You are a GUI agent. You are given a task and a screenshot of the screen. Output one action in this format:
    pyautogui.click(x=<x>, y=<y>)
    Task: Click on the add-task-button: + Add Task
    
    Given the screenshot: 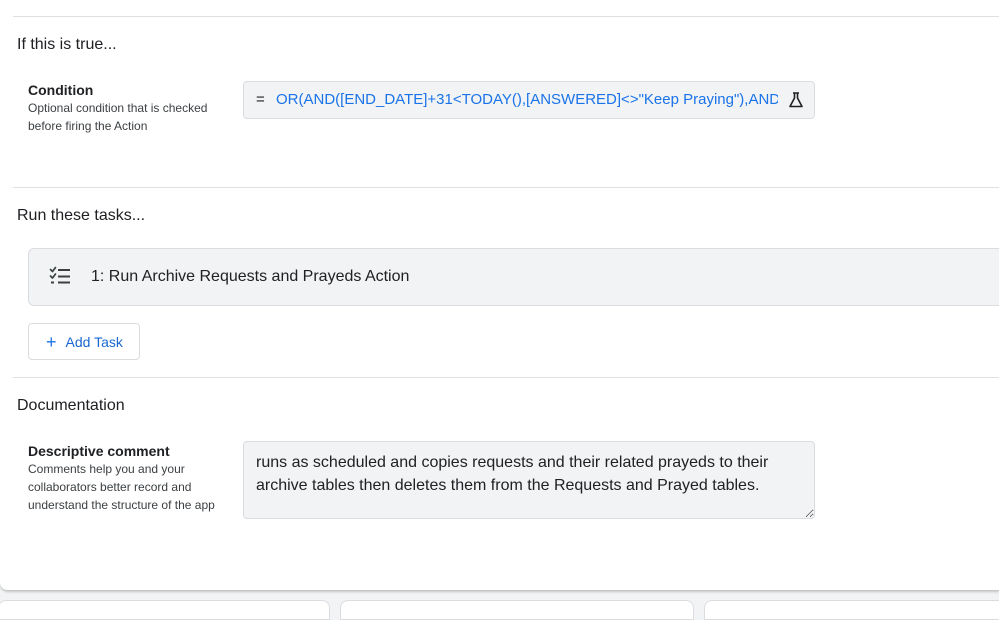 What is the action you would take?
    pyautogui.click(x=84, y=341)
    